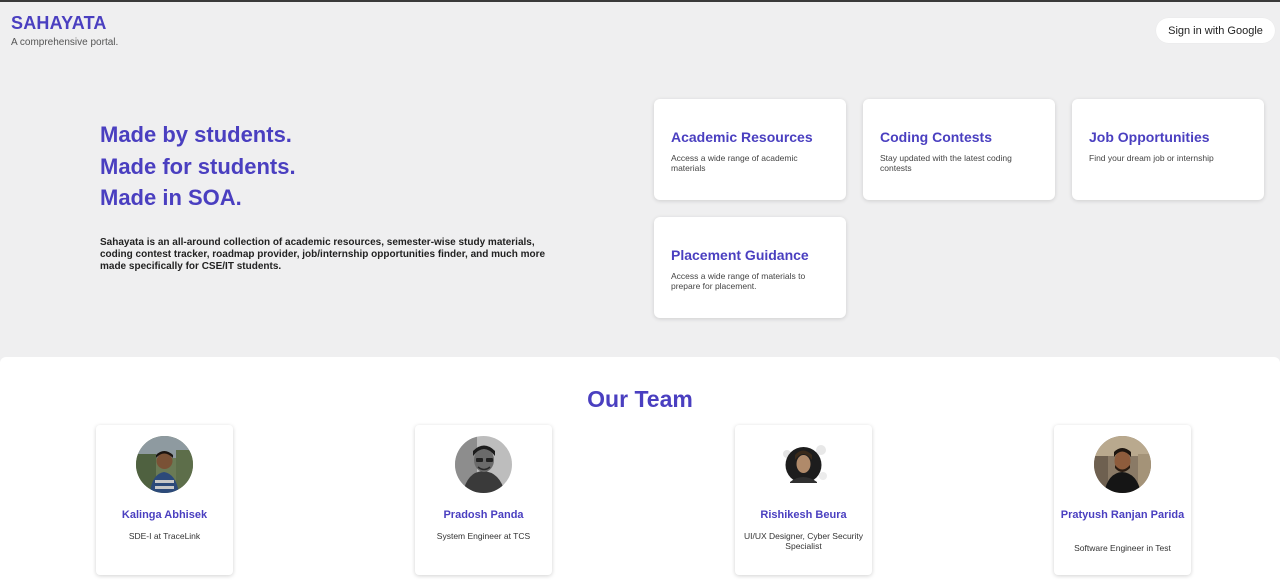 The height and width of the screenshot is (585, 1280). What do you see at coordinates (164, 536) in the screenshot?
I see `member-role: SDE-I at TraceLink` at bounding box center [164, 536].